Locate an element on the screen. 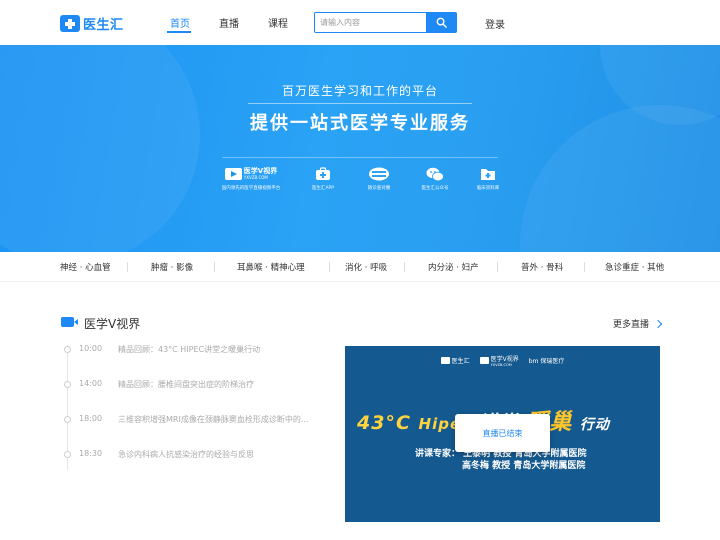 The height and width of the screenshot is (540, 720). hero-decoration is located at coordinates (100, 148).